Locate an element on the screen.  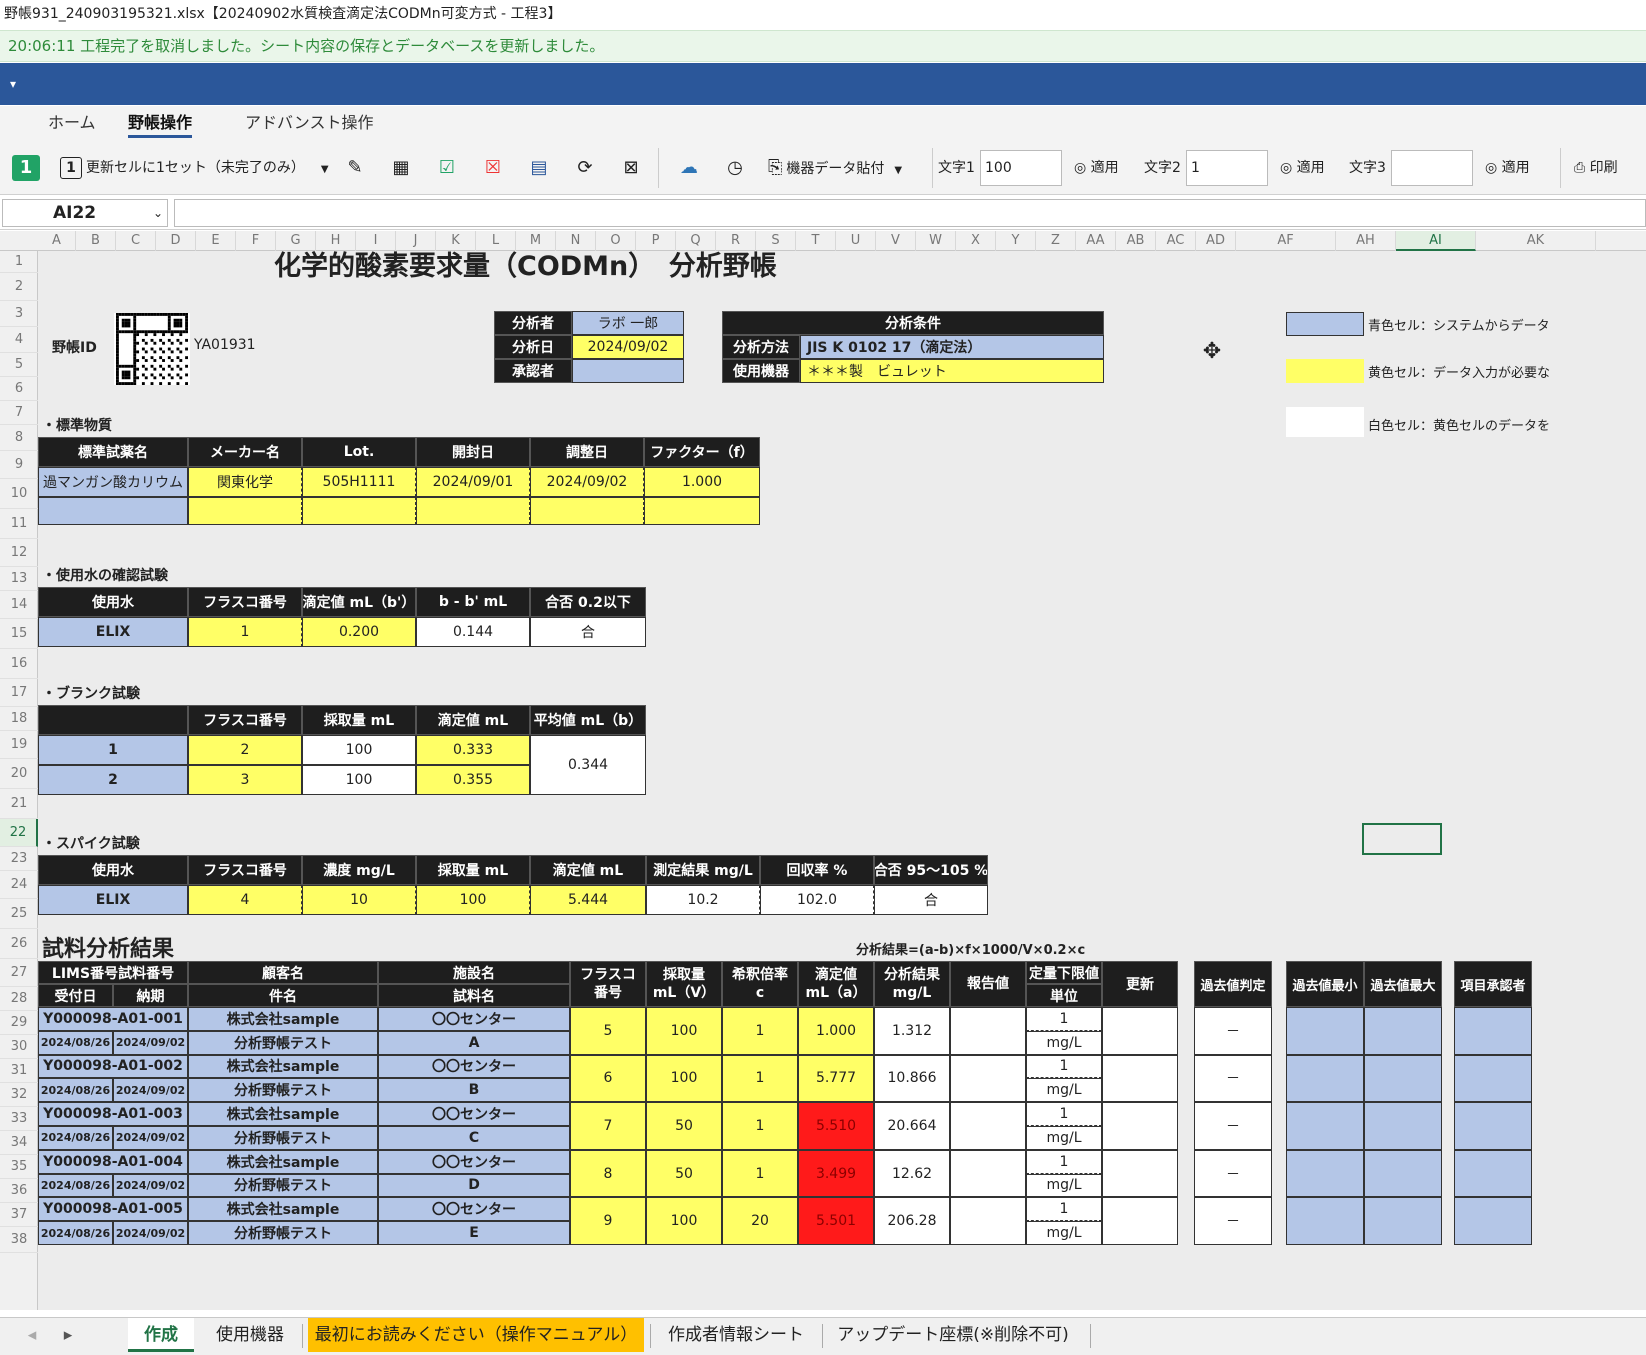
check-icon: ☑ is located at coordinates (447, 168).